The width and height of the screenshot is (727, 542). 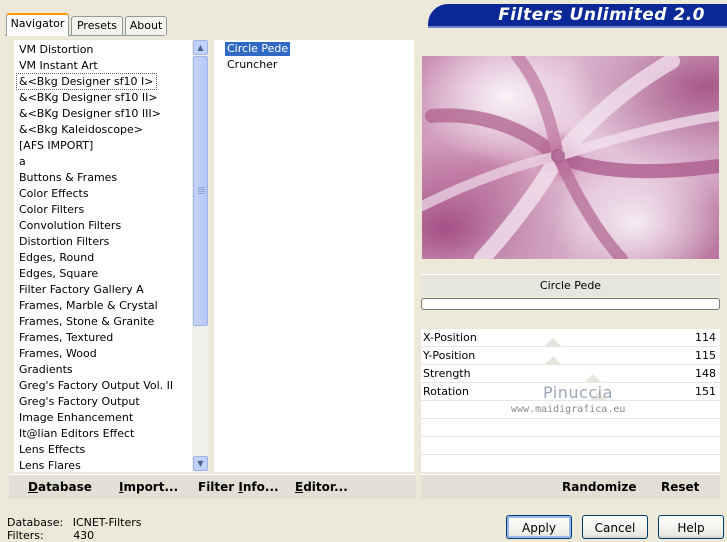 What do you see at coordinates (79, 401) in the screenshot?
I see `category-item: Greg's Factory Output` at bounding box center [79, 401].